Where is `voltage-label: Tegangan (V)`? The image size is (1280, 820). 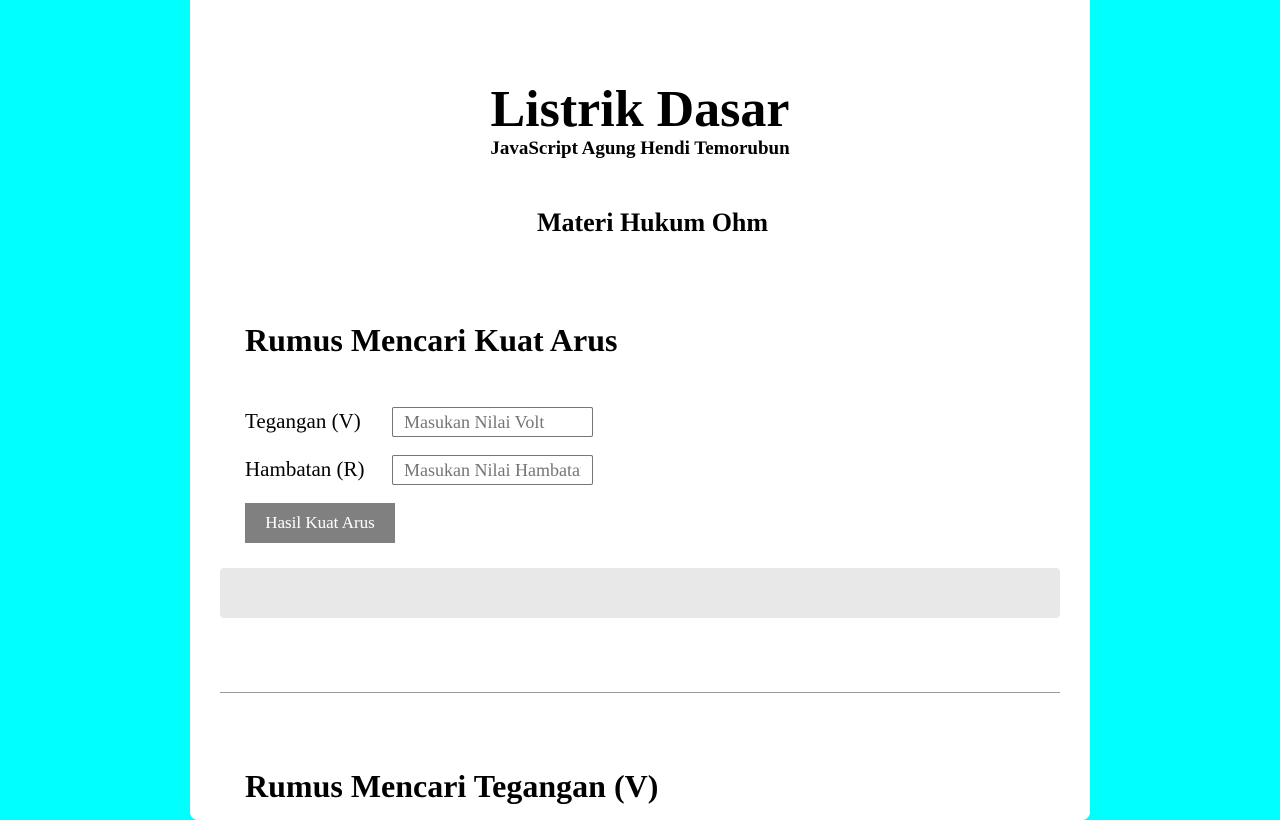
voltage-label: Tegangan (V) is located at coordinates (303, 421).